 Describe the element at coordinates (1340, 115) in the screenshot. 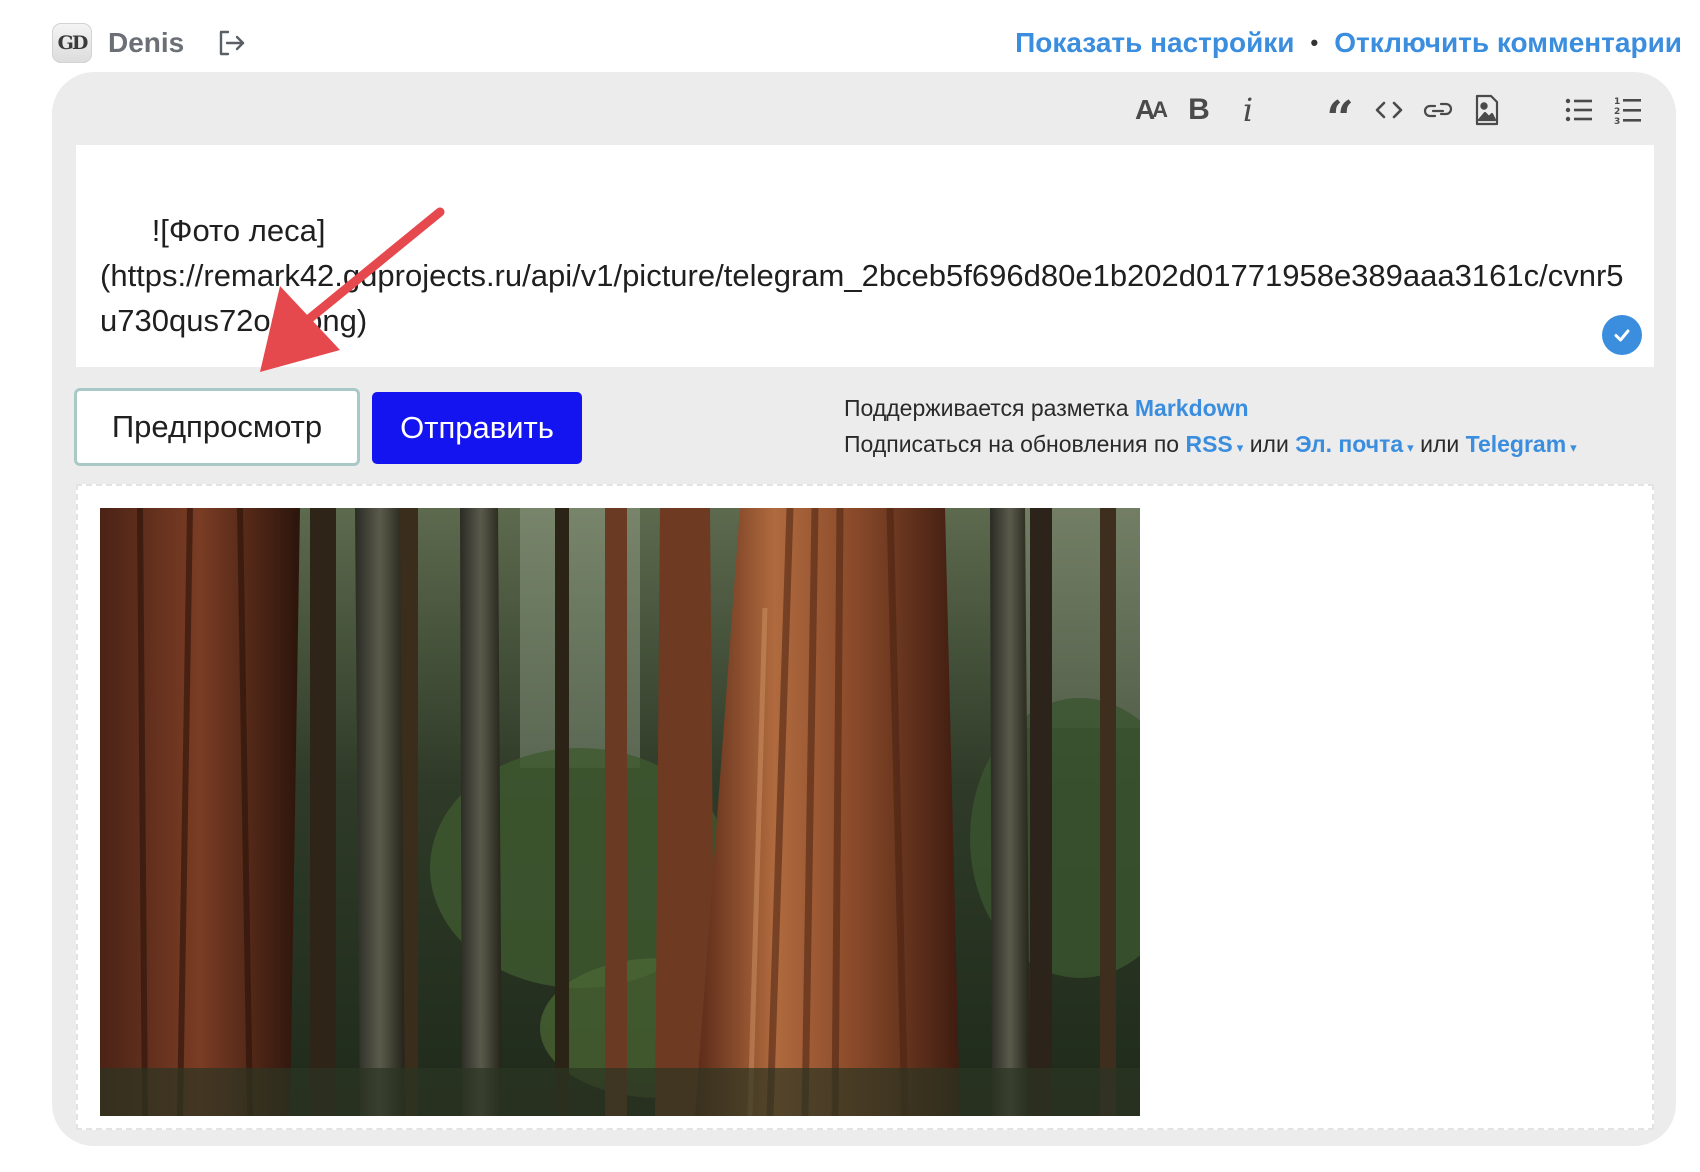

I see `quote-icon: “` at that location.